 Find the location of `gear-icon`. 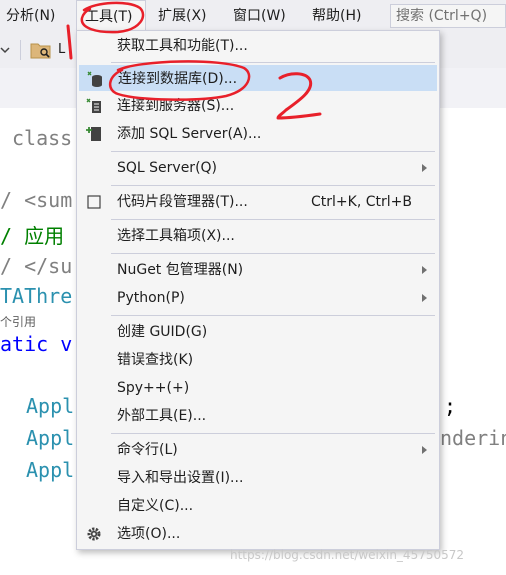

gear-icon is located at coordinates (94, 534).